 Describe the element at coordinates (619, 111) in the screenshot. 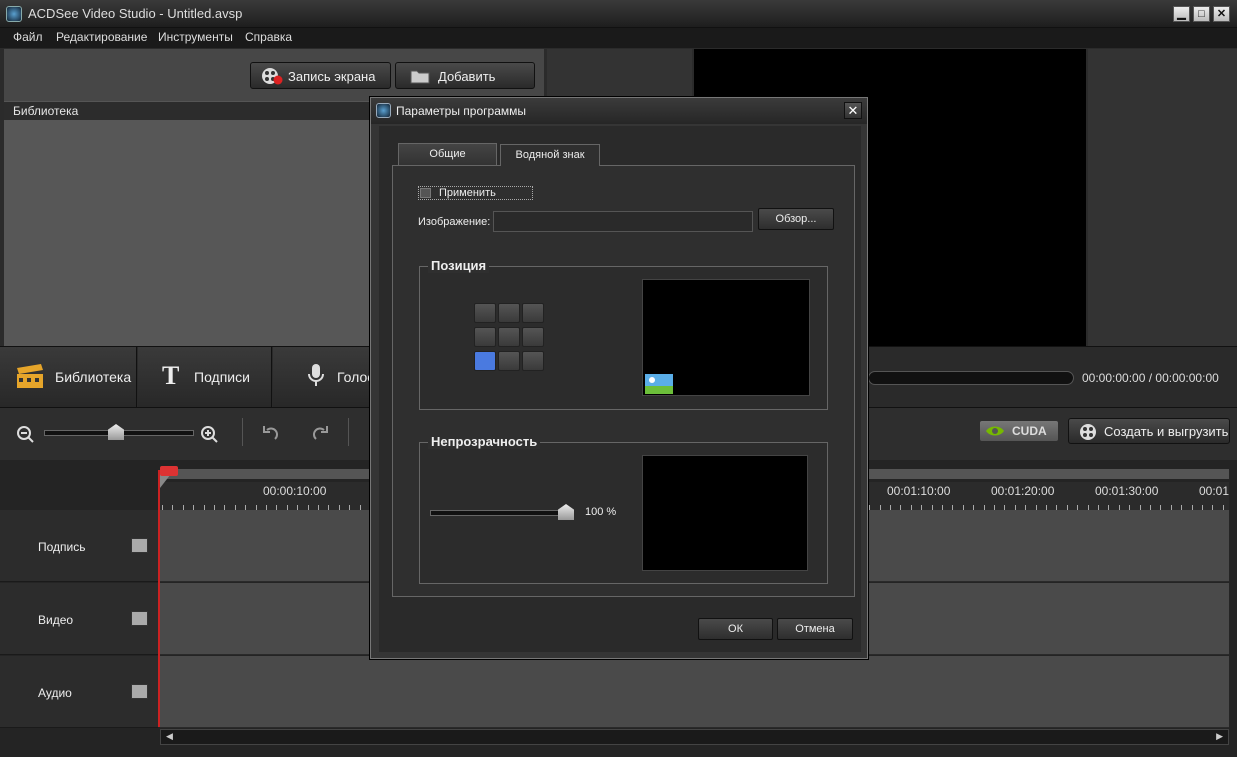

I see `dialog-title-bar: Параметры программы ✕` at that location.